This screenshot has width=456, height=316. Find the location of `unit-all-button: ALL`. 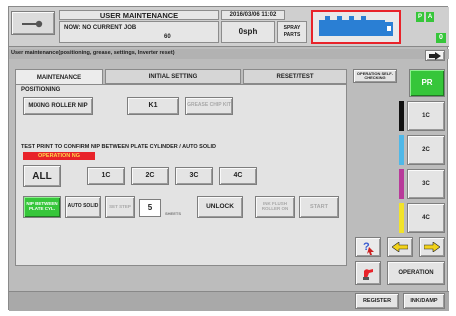

unit-all-button: ALL is located at coordinates (42, 176).